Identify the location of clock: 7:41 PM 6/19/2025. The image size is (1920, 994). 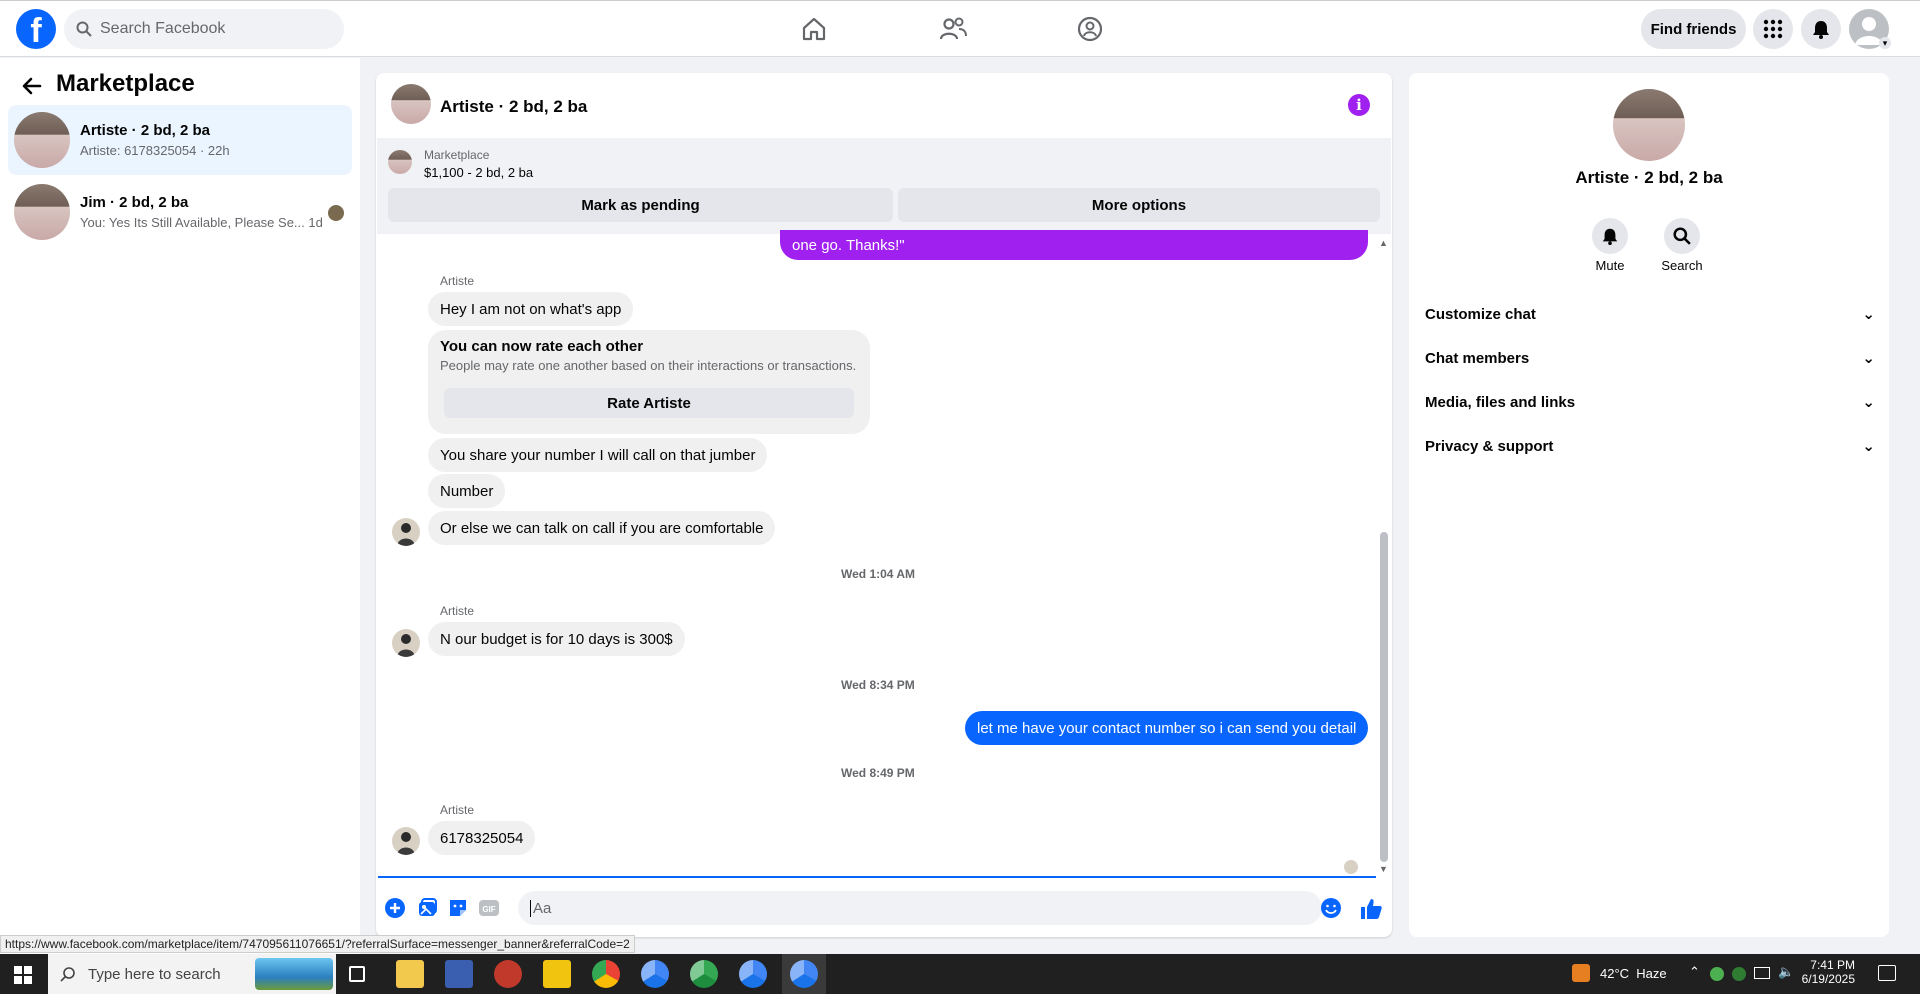
(1825, 972).